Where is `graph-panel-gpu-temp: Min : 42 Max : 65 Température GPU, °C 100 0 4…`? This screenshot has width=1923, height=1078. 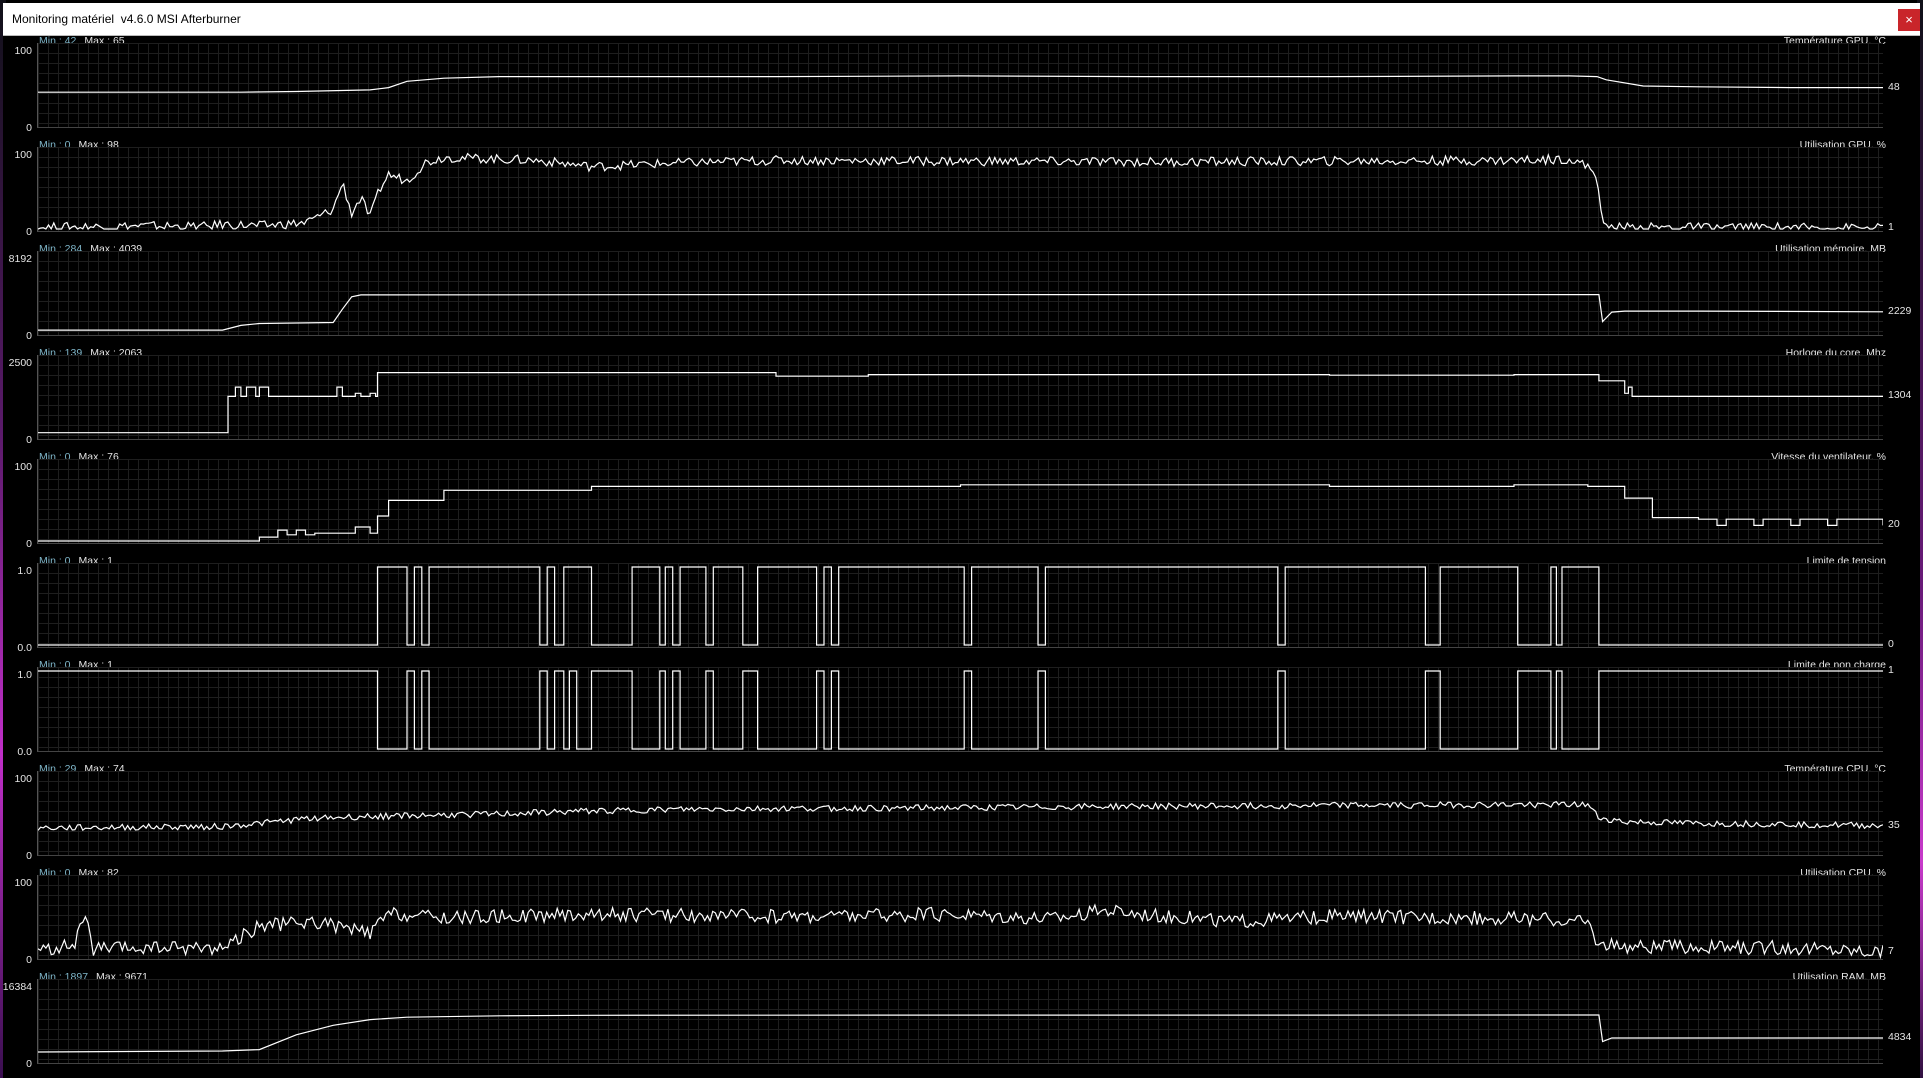
graph-panel-gpu-temp: Min : 42 Max : 65 Température GPU, °C 100 0 4… is located at coordinates (961, 87).